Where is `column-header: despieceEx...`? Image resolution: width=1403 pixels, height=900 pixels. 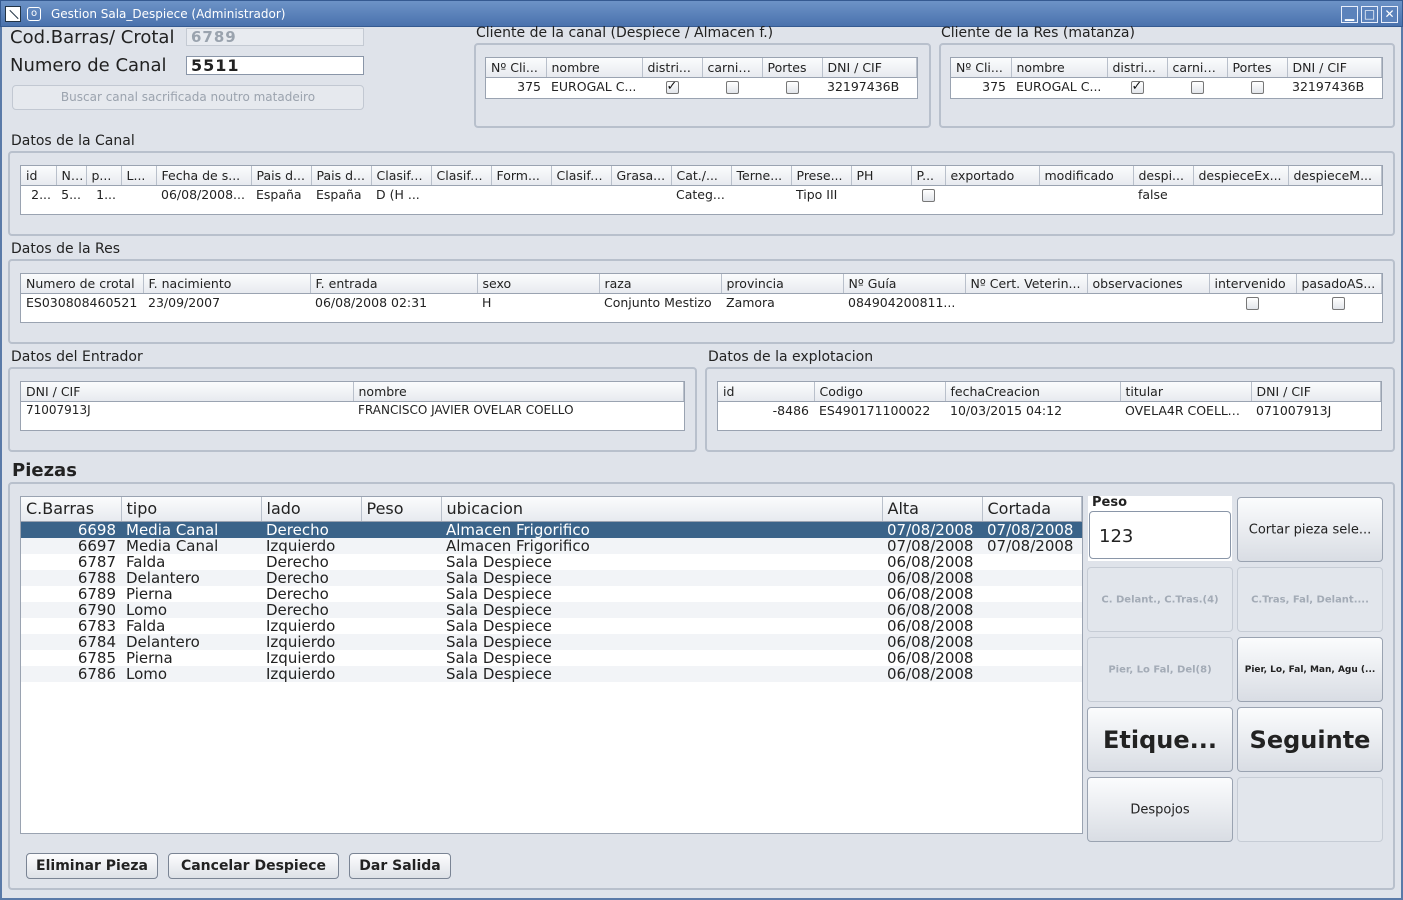 column-header: despieceEx... is located at coordinates (1241, 176).